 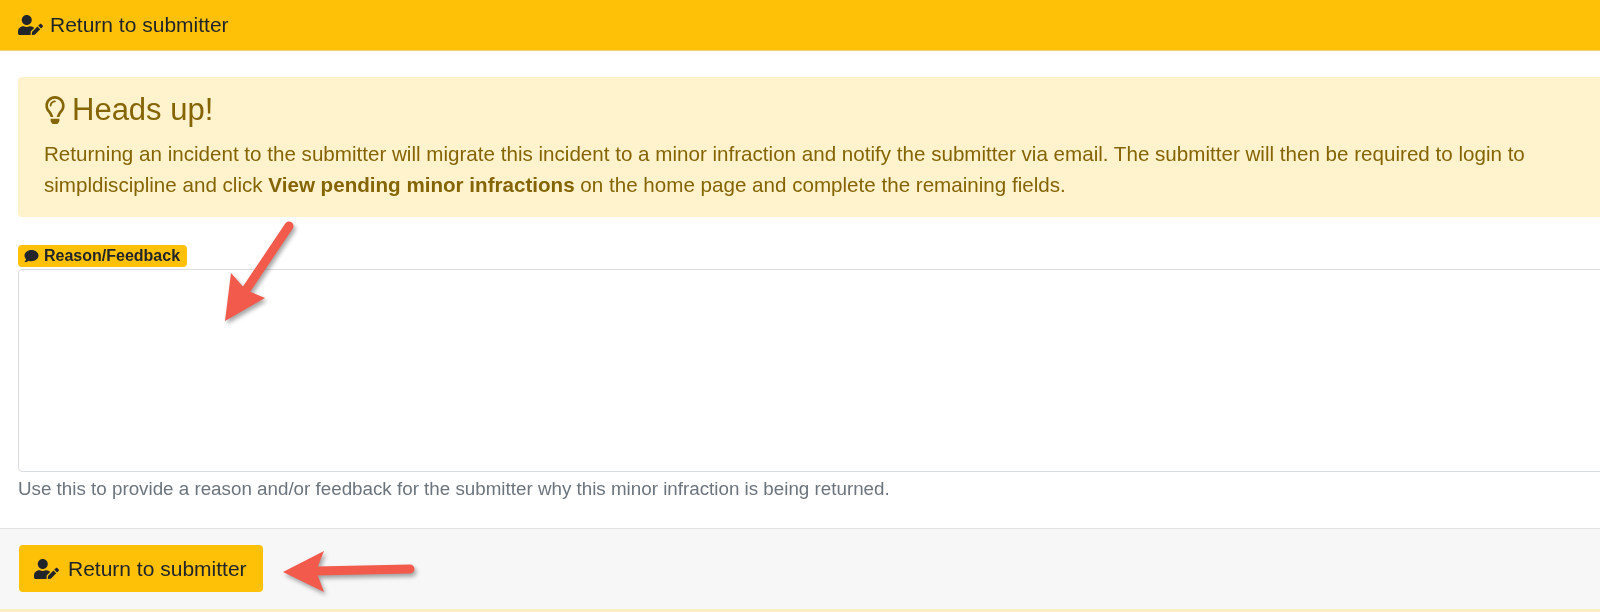 What do you see at coordinates (55, 110) in the screenshot?
I see `lightbulb-icon` at bounding box center [55, 110].